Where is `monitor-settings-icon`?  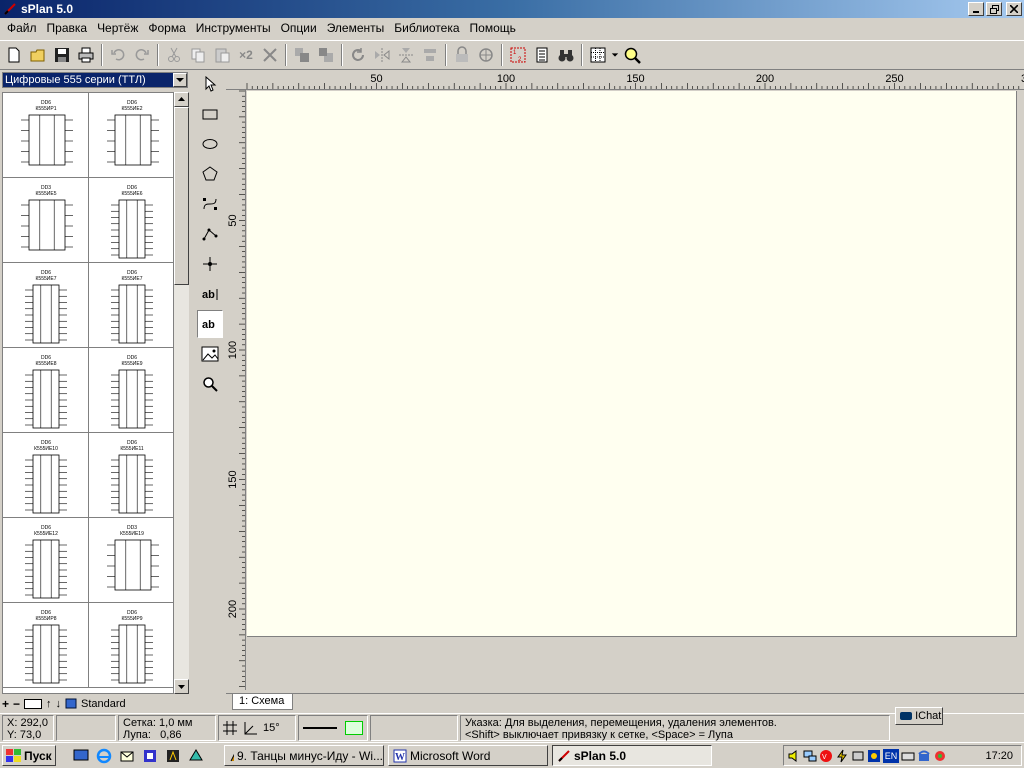
monitor-settings-icon is located at coordinates (874, 756).